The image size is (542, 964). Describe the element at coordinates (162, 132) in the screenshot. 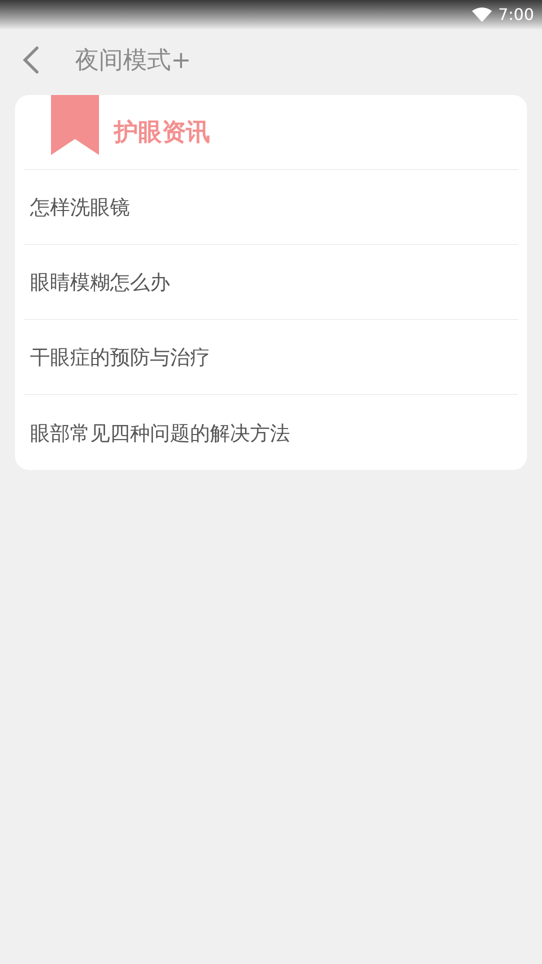

I see `card-title: 护眼资讯` at that location.